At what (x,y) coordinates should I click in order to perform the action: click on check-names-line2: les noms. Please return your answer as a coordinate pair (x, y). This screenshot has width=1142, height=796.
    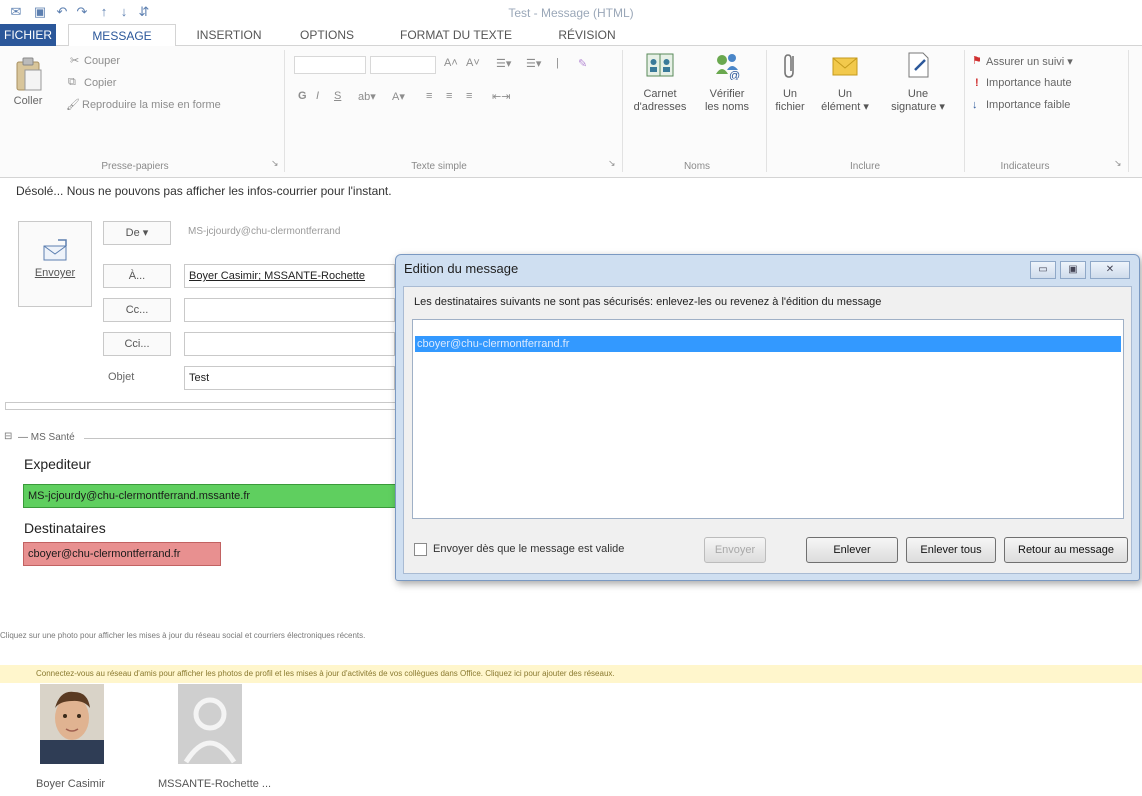
    Looking at the image, I should click on (727, 107).